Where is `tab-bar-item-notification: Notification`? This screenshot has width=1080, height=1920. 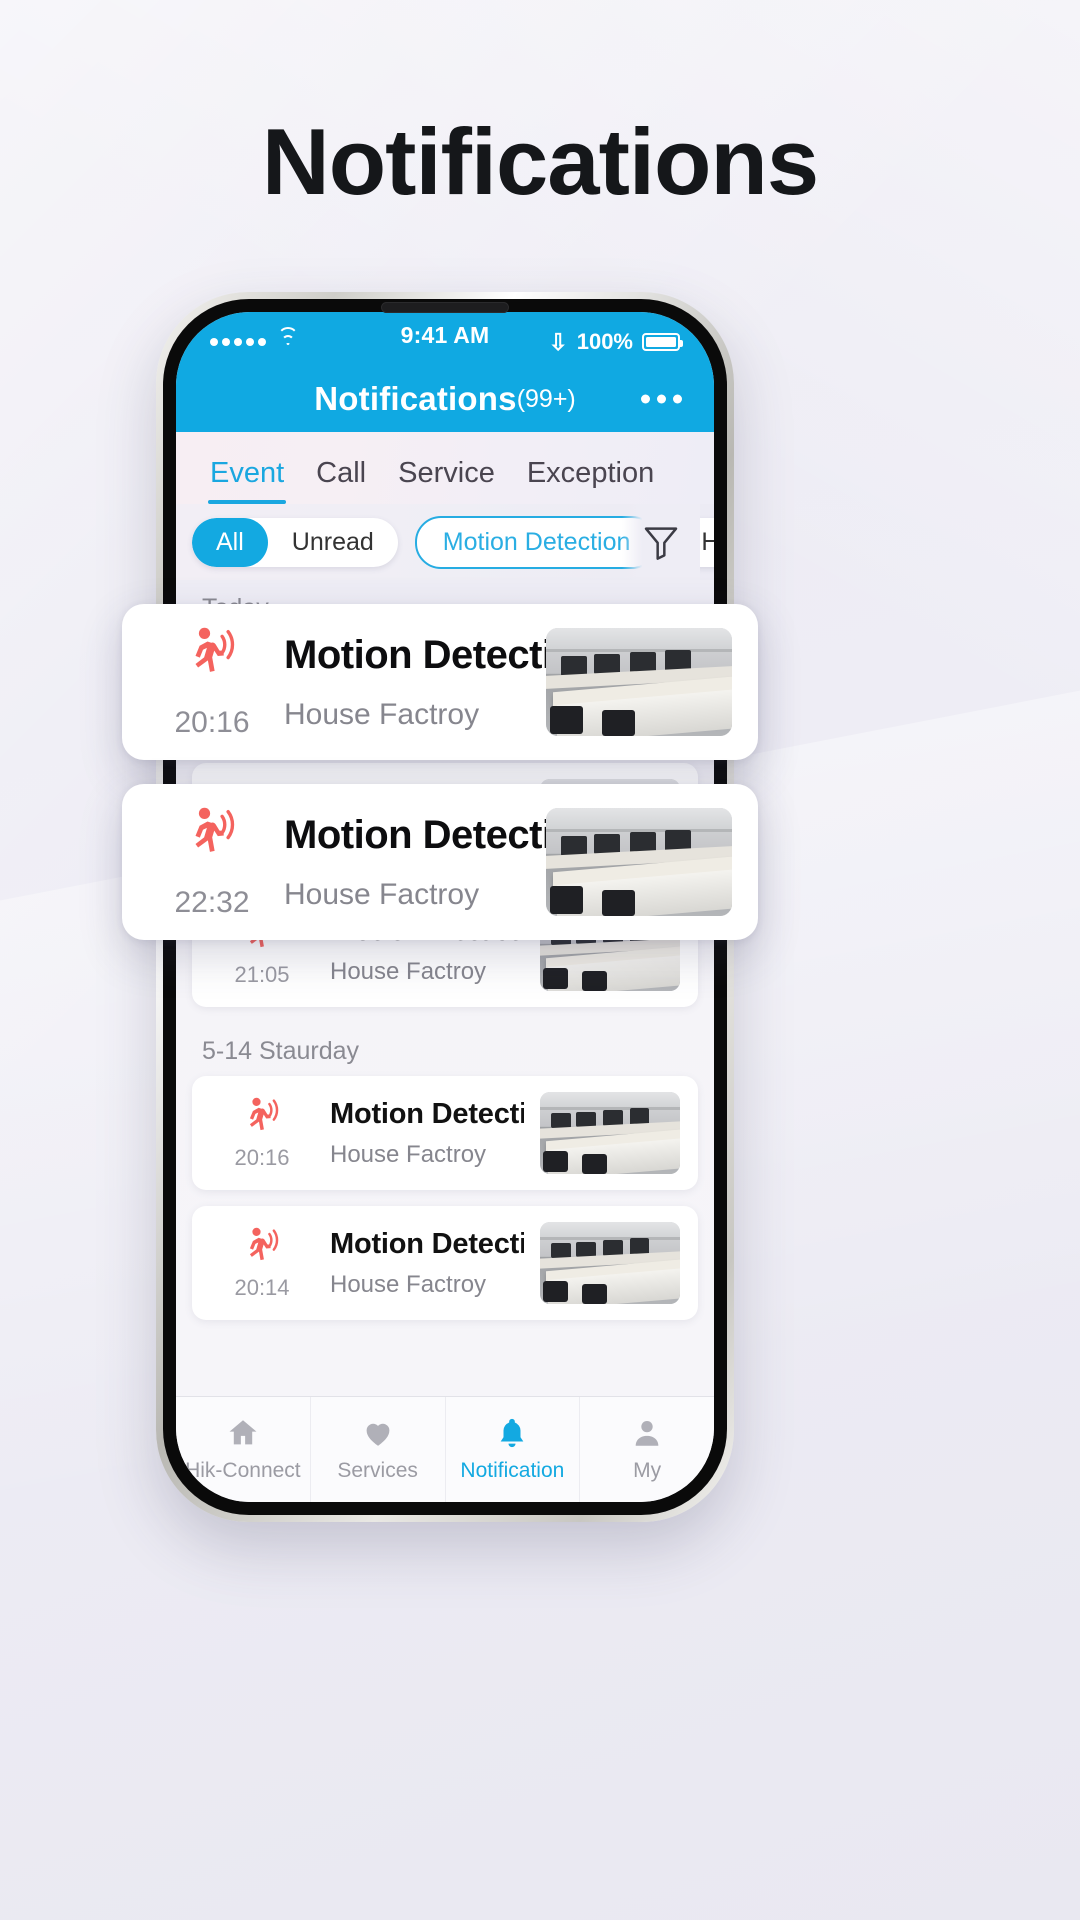 tab-bar-item-notification: Notification is located at coordinates (513, 1449).